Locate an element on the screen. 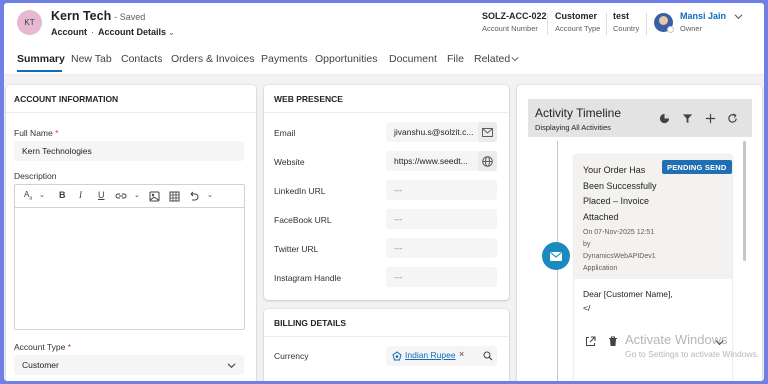 The width and height of the screenshot is (768, 384). instagram-label: Instagram Handle is located at coordinates (308, 278).